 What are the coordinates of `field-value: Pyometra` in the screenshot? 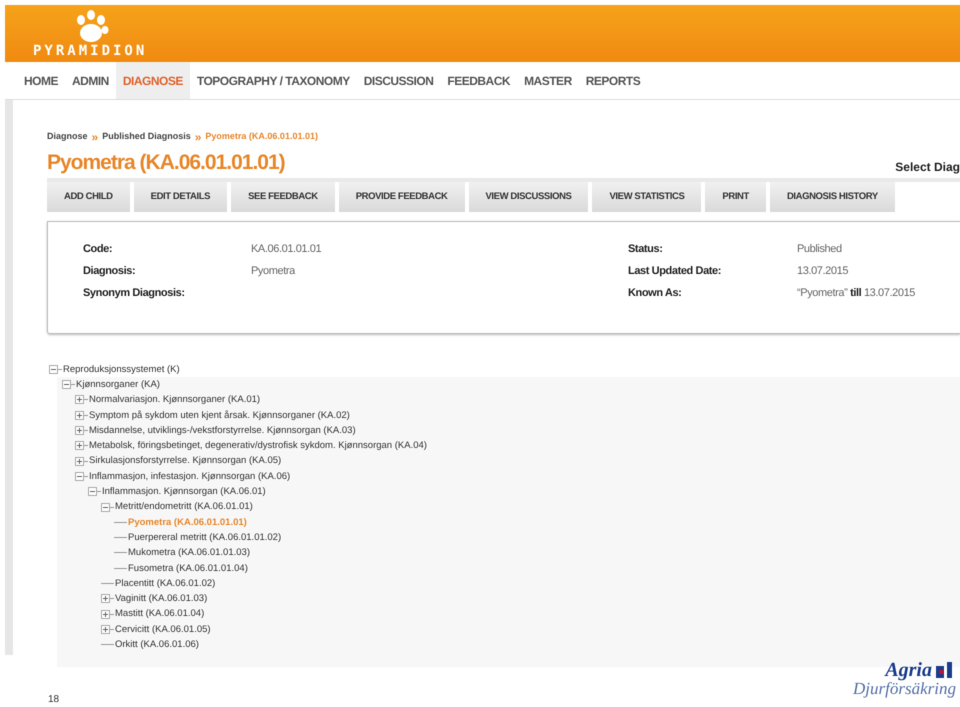 It's located at (273, 271).